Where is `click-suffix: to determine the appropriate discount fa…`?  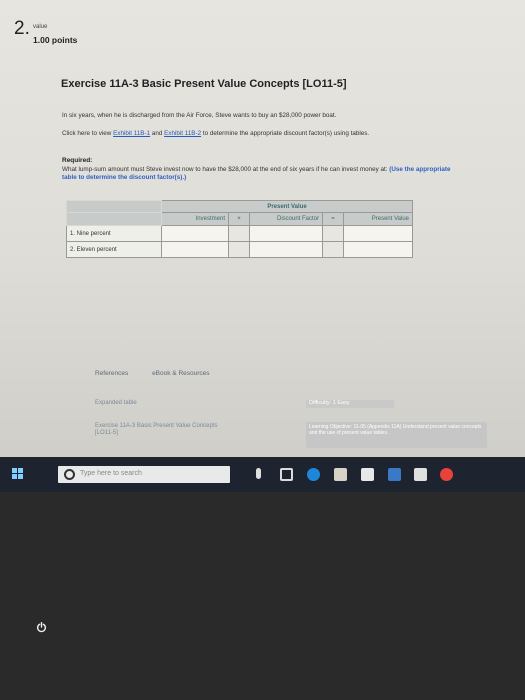
click-suffix: to determine the appropriate discount fa… is located at coordinates (286, 133).